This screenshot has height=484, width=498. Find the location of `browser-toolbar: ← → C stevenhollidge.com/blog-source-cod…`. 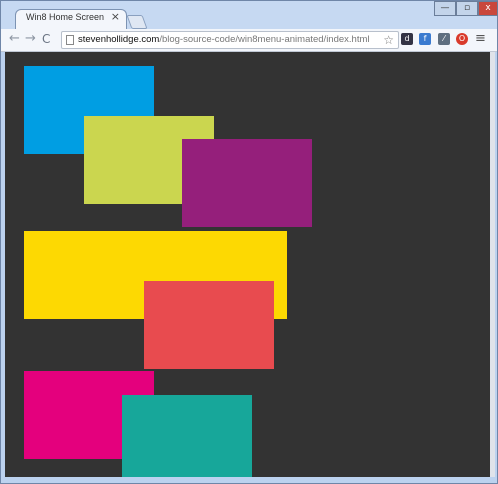

browser-toolbar: ← → C stevenhollidge.com/blog-source-cod… is located at coordinates (249, 40).